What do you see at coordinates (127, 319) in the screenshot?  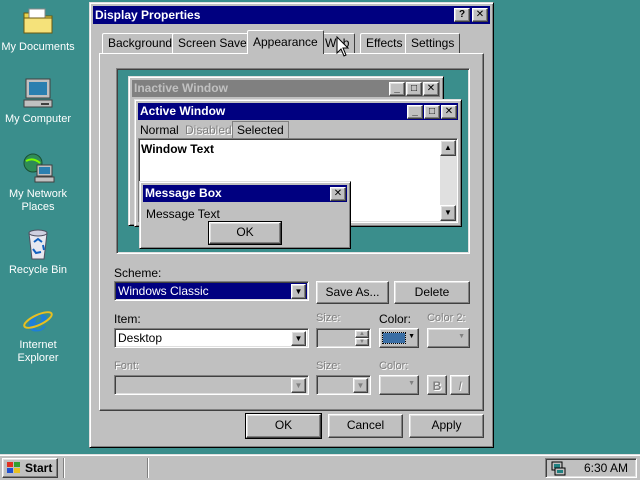 I see `item-label: Item:` at bounding box center [127, 319].